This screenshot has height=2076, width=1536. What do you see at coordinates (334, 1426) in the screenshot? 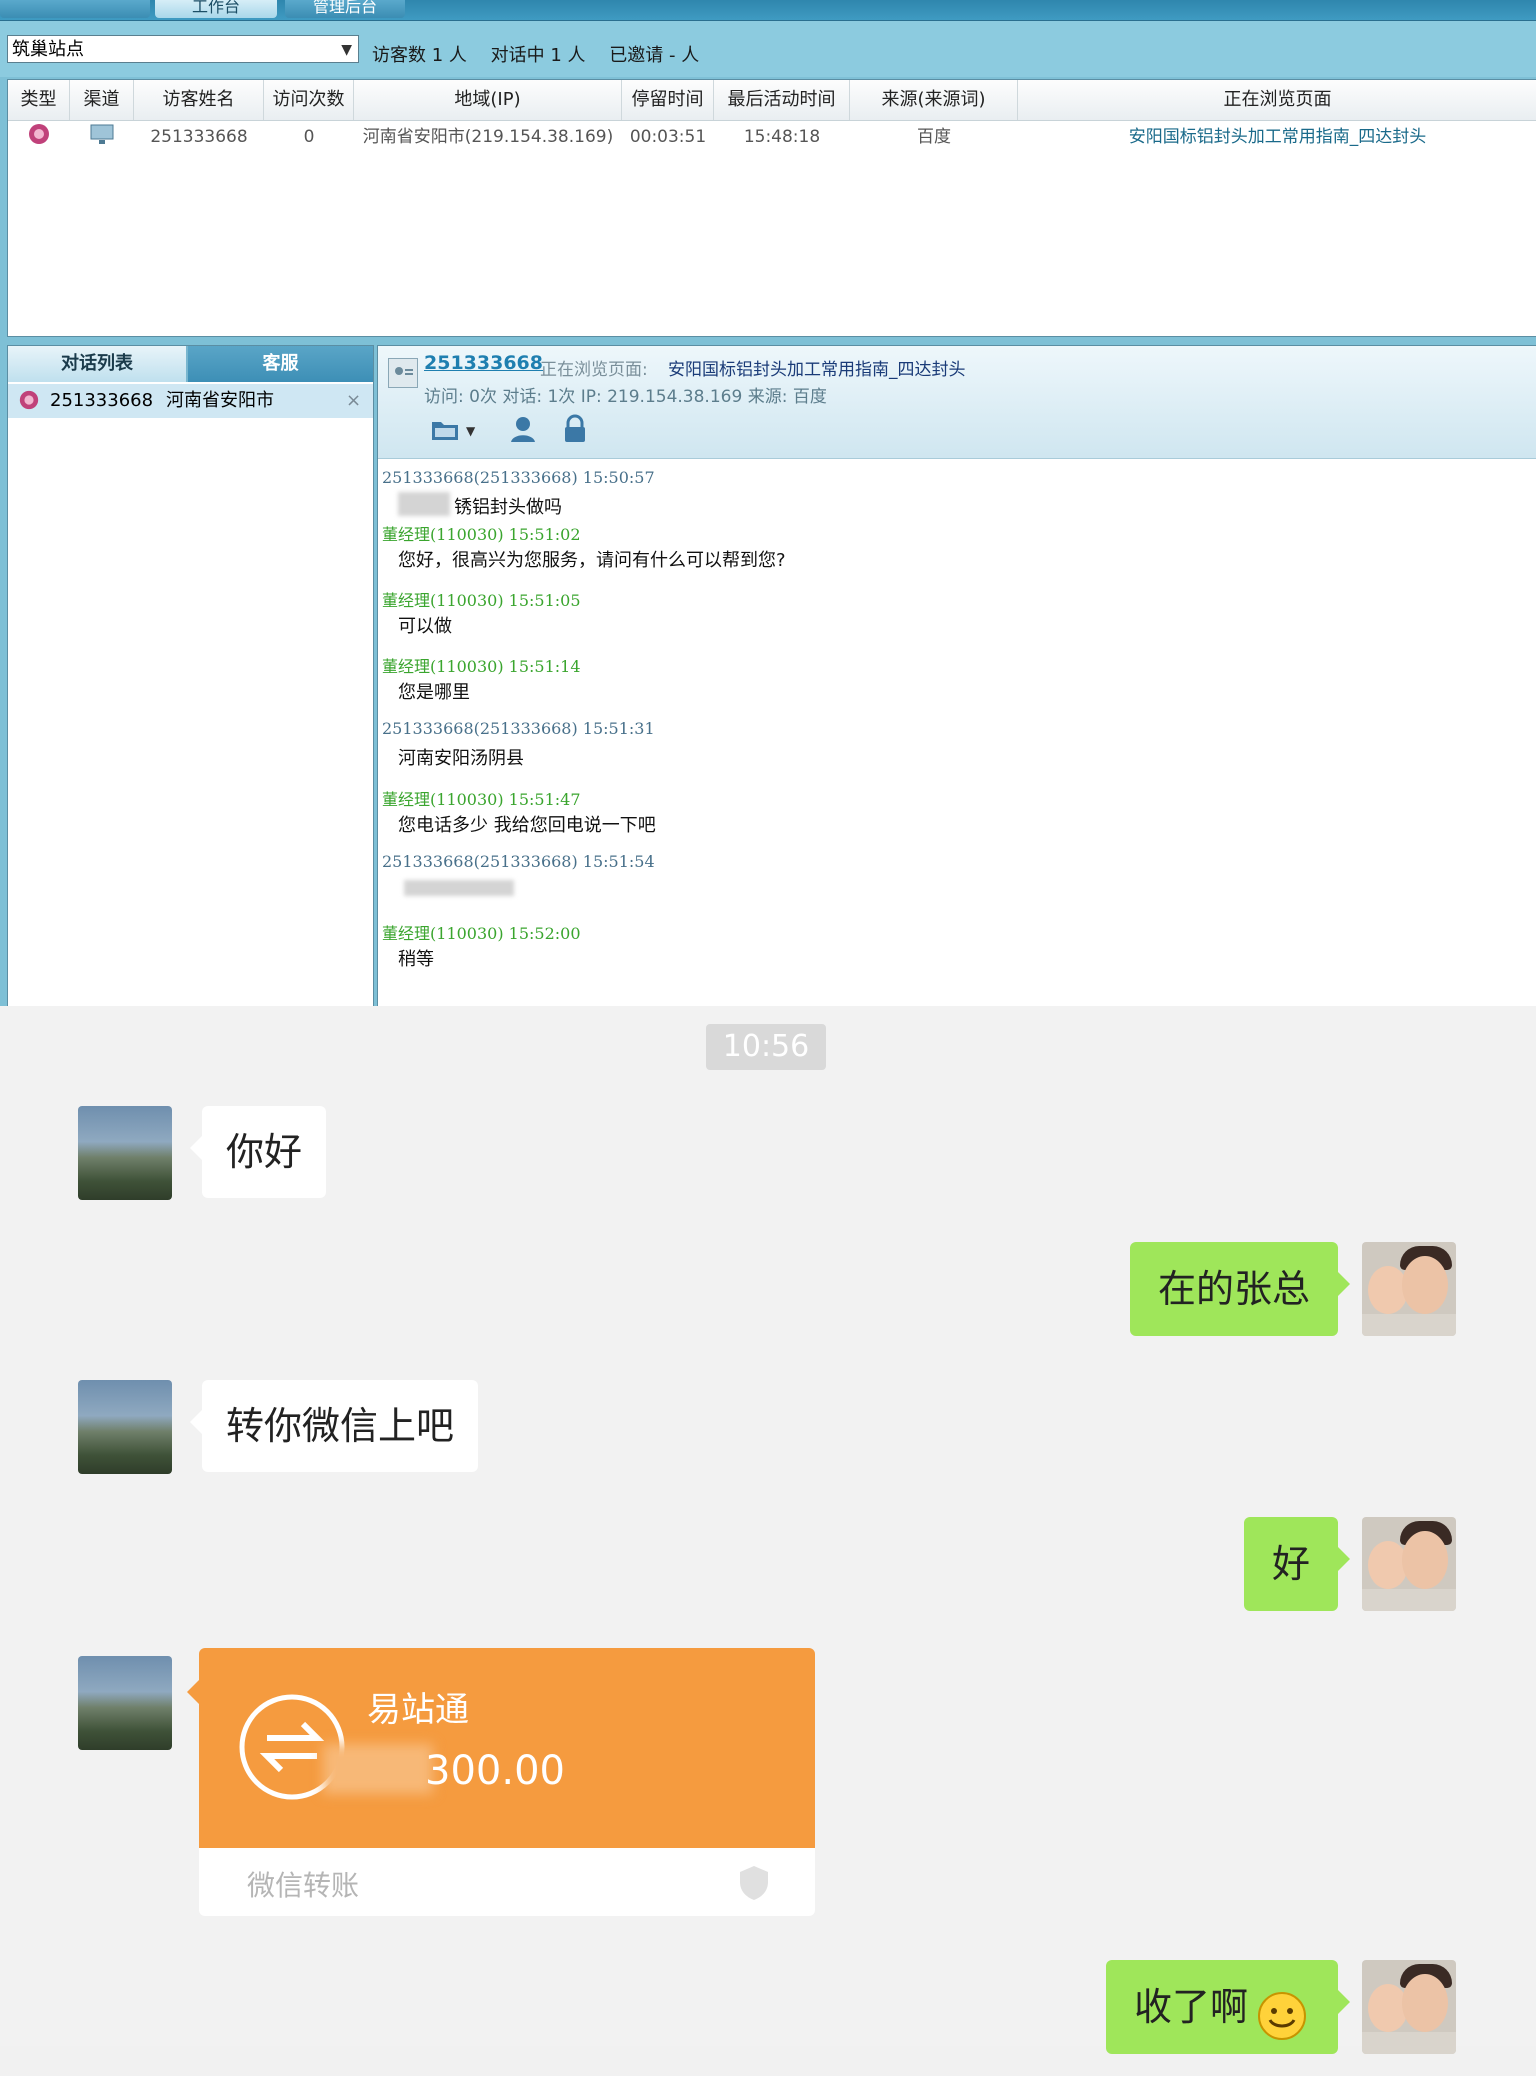
I see `message-bubble-left: 转你微信上吧` at bounding box center [334, 1426].